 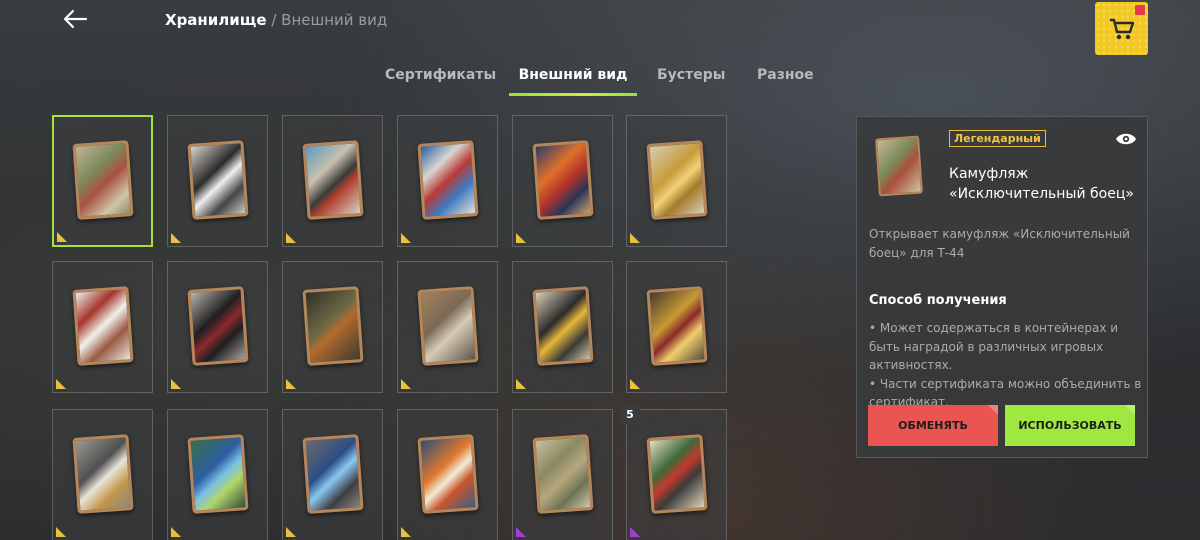 I want to click on inventory-item-white-claws, so click(x=102, y=327).